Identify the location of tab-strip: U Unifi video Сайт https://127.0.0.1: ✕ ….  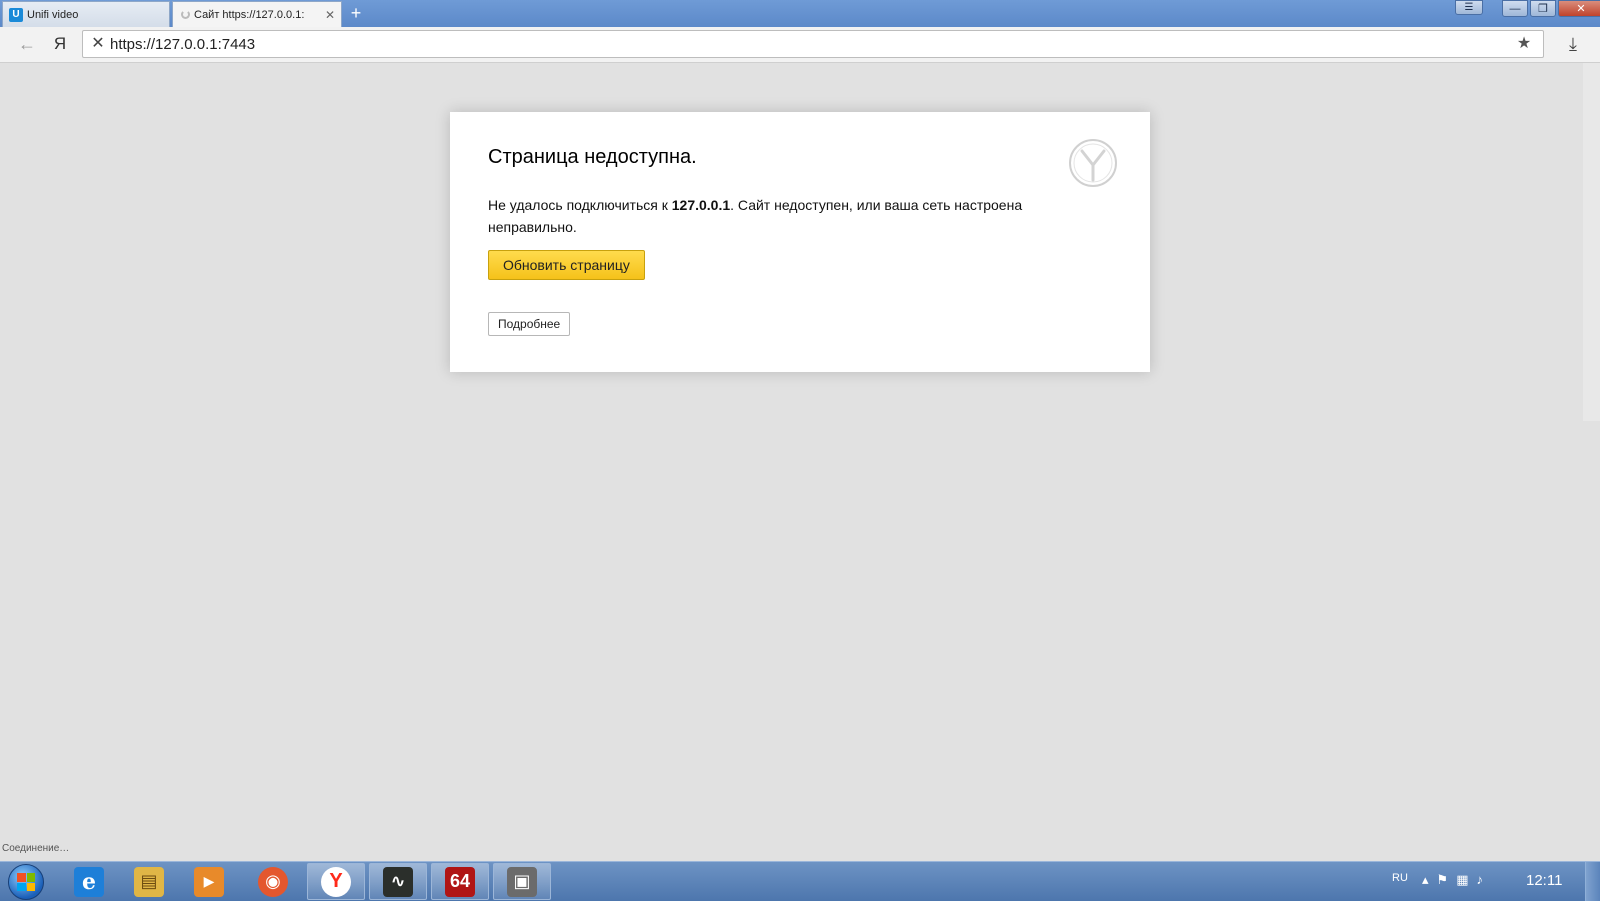
(800, 13).